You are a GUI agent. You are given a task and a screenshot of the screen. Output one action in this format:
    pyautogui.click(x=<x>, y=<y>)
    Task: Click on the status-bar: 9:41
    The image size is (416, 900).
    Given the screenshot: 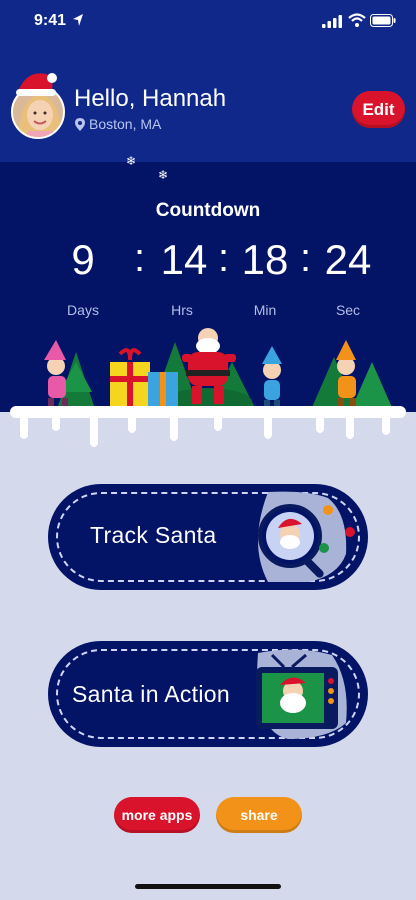 What is the action you would take?
    pyautogui.click(x=208, y=22)
    